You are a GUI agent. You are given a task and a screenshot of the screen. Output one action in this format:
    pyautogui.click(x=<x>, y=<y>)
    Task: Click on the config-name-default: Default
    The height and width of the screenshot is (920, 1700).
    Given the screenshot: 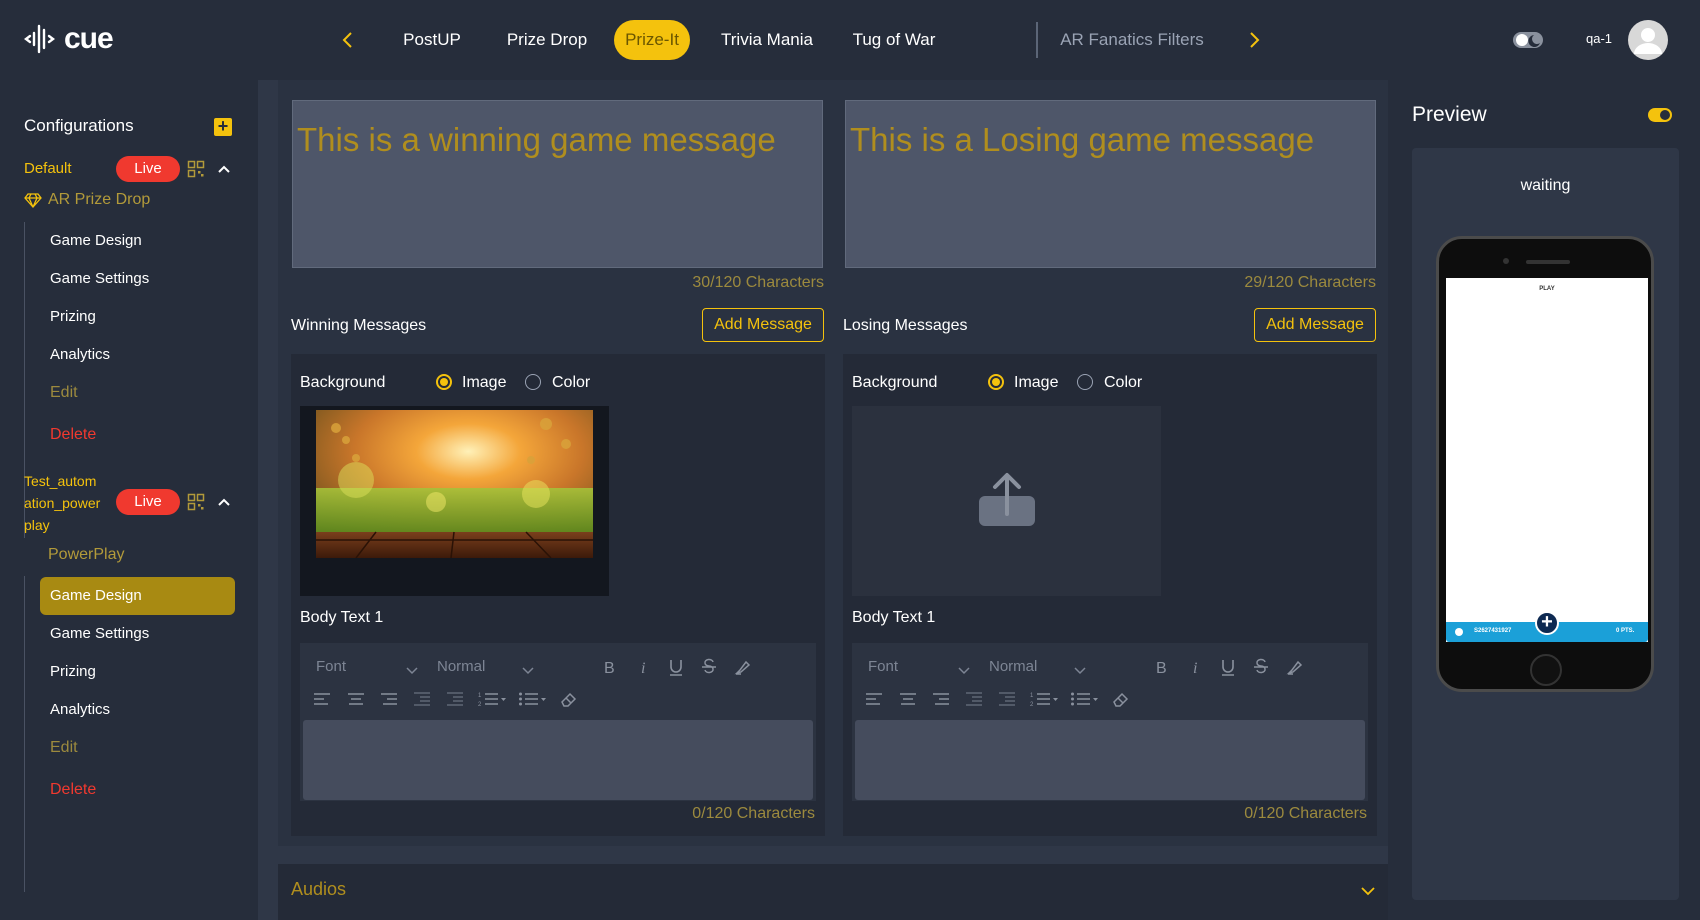 What is the action you would take?
    pyautogui.click(x=48, y=169)
    